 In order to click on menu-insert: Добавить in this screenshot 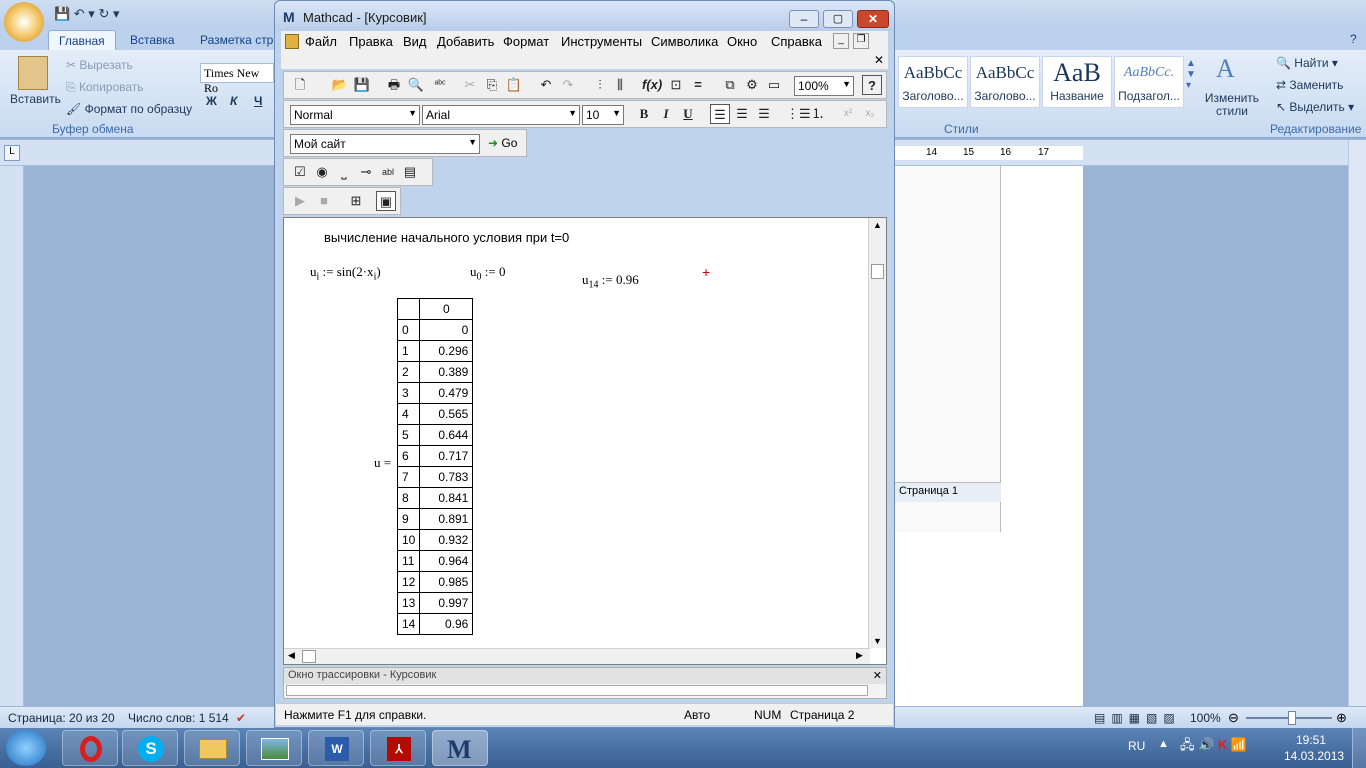, I will do `click(465, 41)`.